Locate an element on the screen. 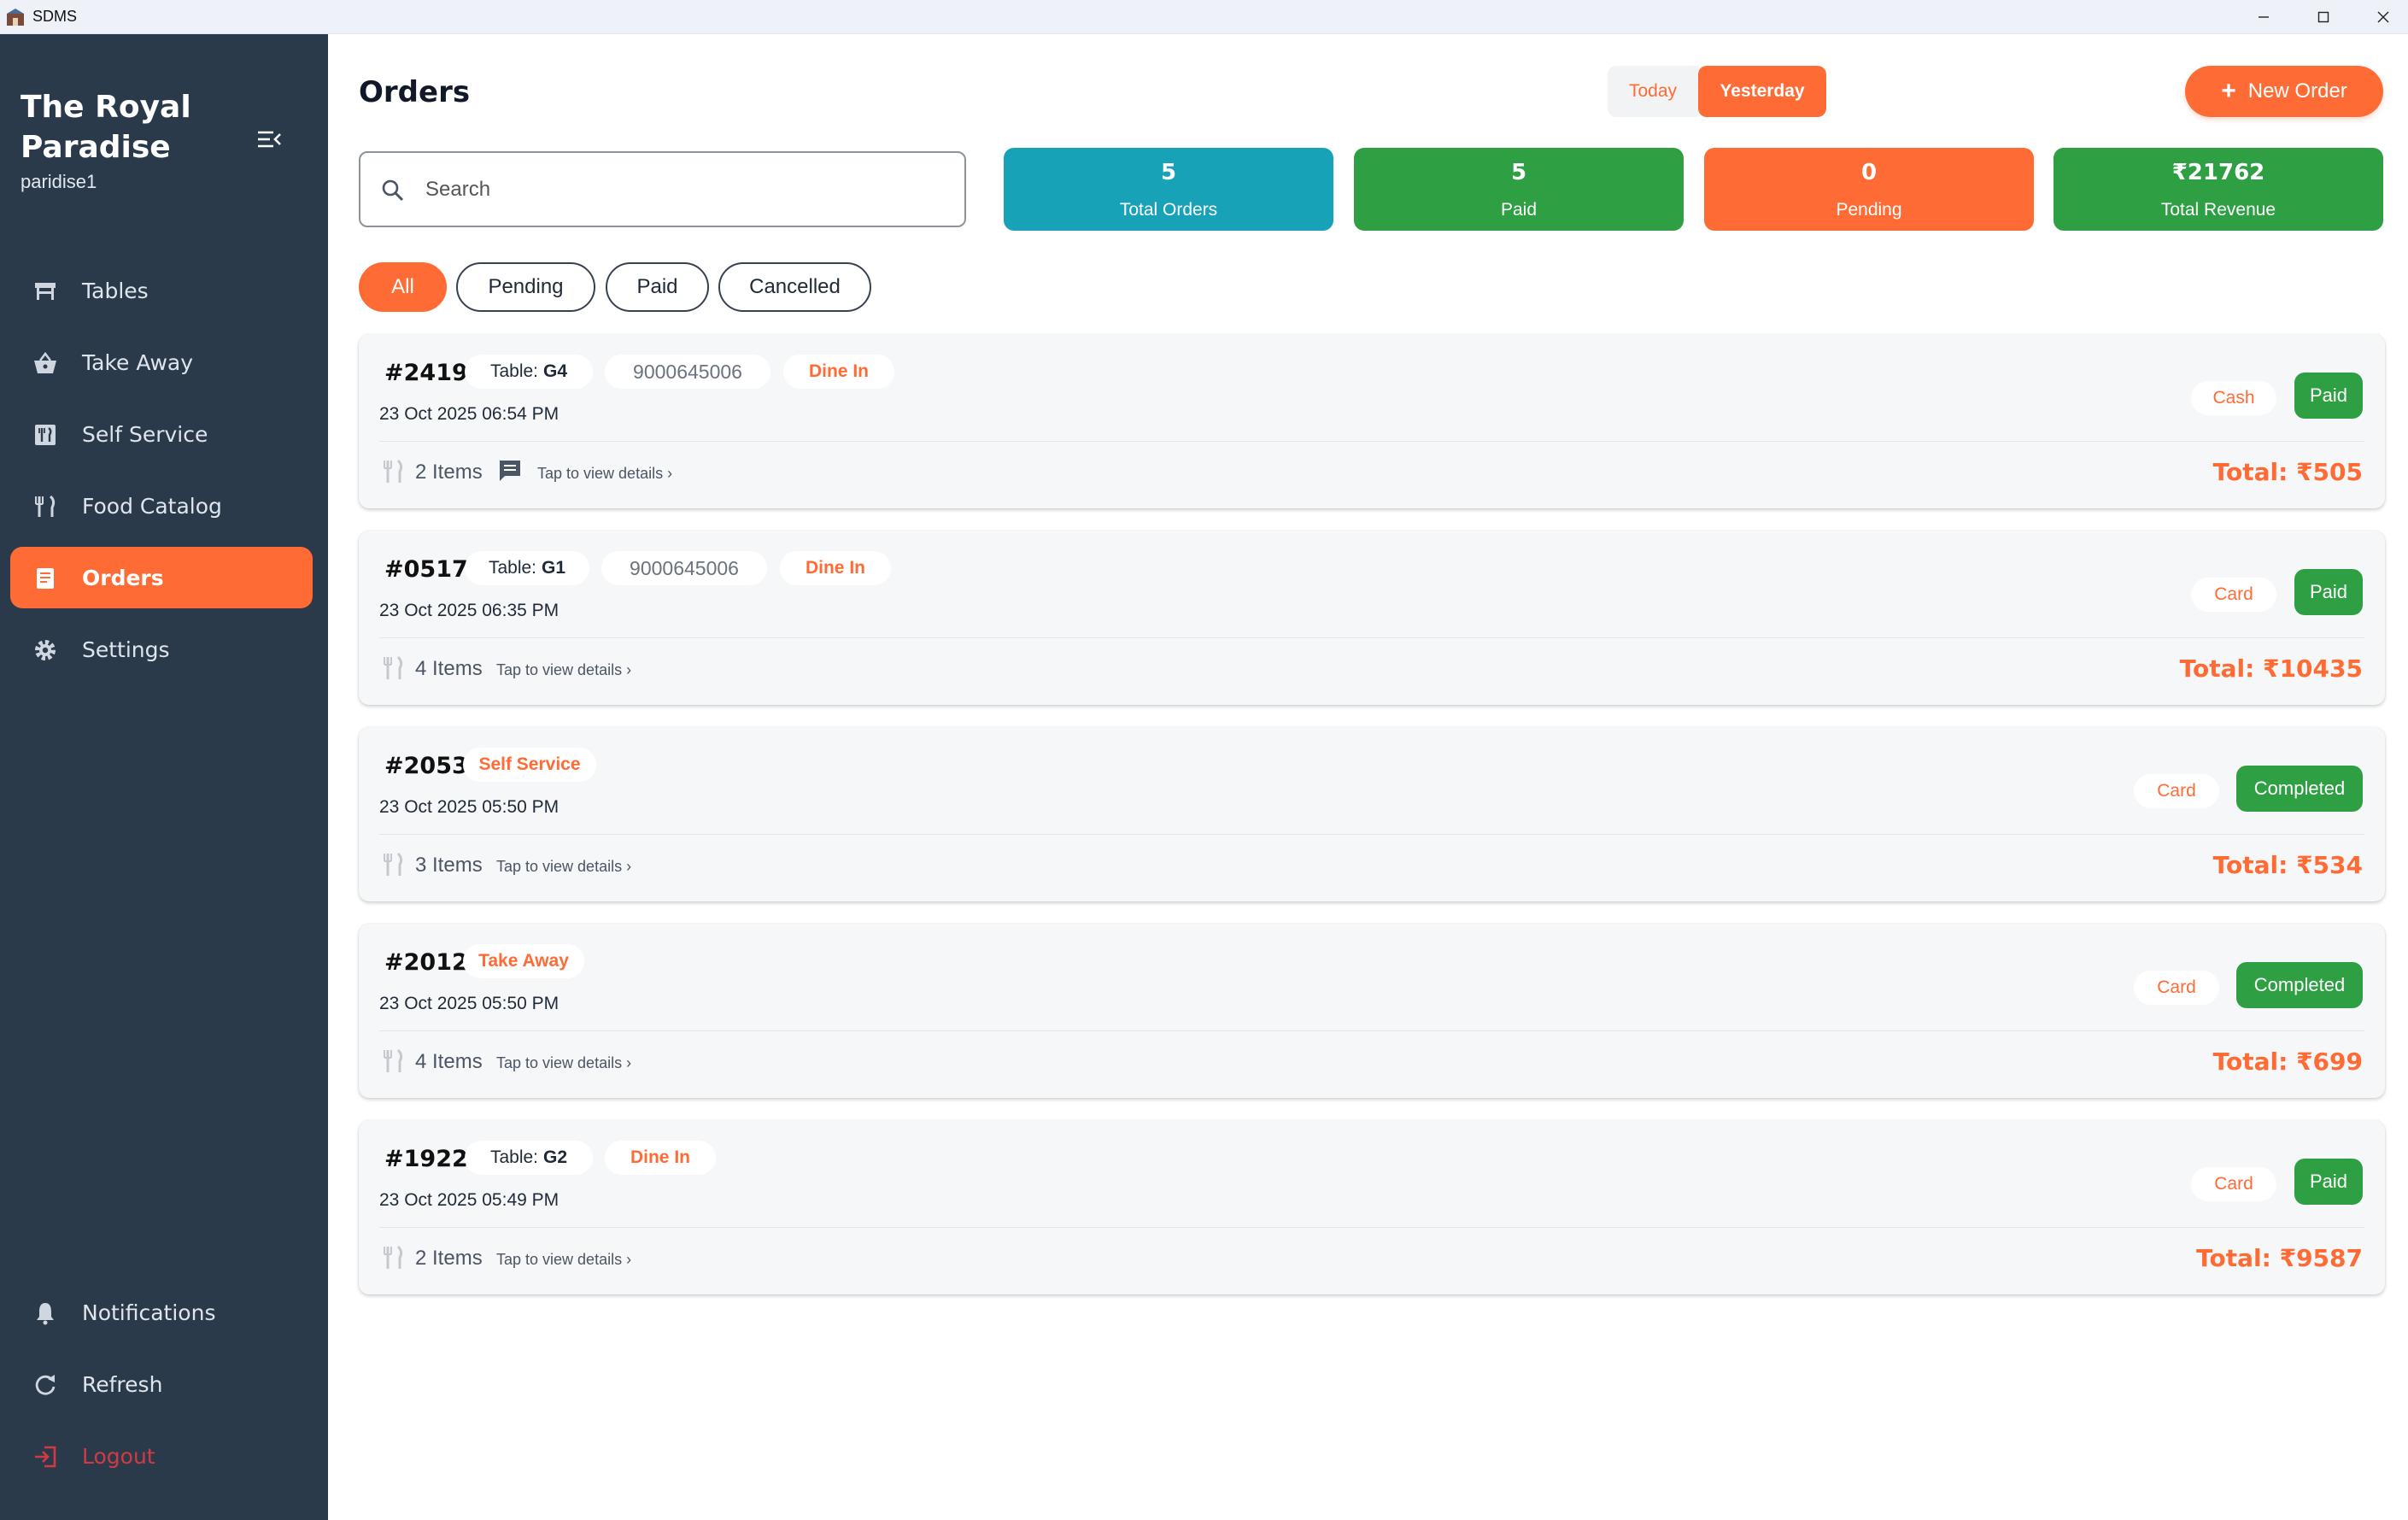 This screenshot has width=2408, height=1520. stat-total-revenue: ₹21762 Total Revenue is located at coordinates (2218, 189).